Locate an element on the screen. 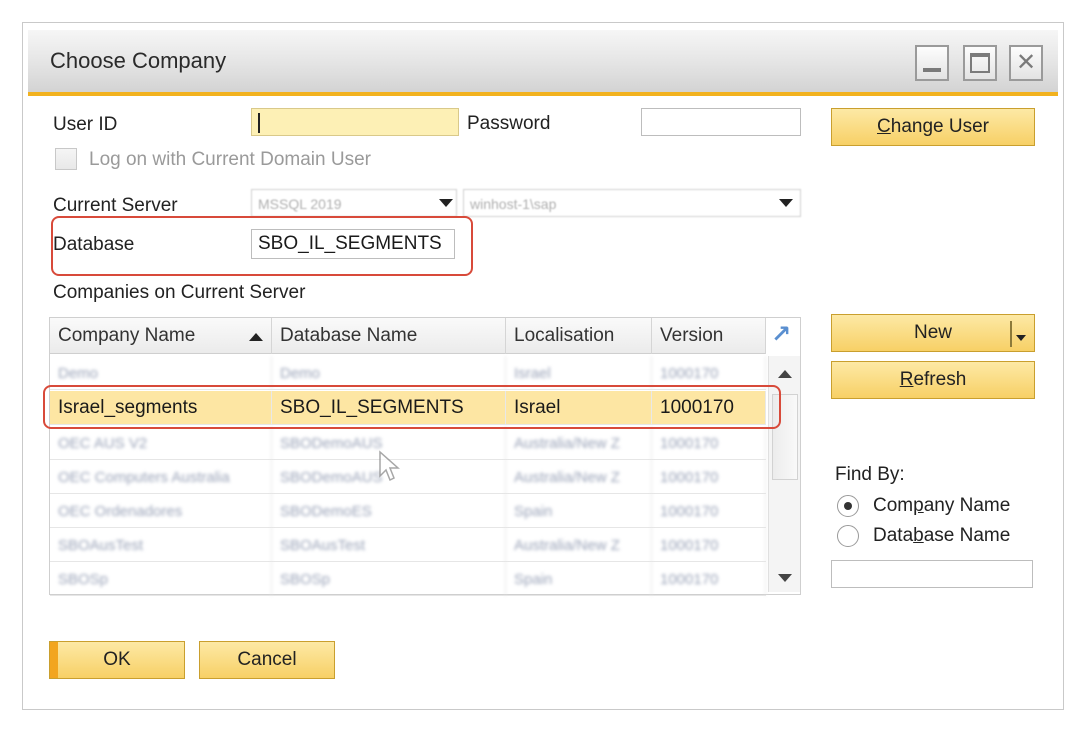 This screenshot has height=736, width=1078. cell-database: Demo is located at coordinates (389, 373).